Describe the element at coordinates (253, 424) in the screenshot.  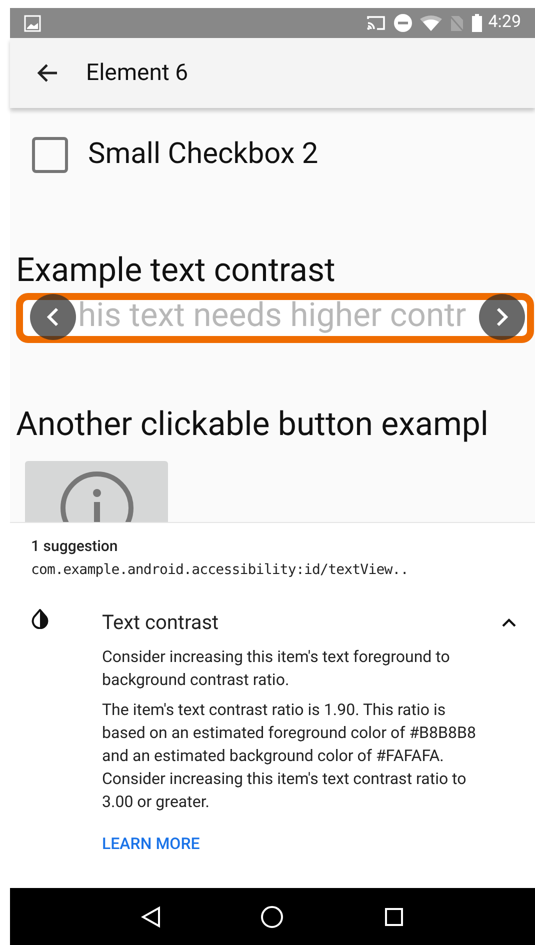
I see `section-heading: Another clickable button exampl` at that location.